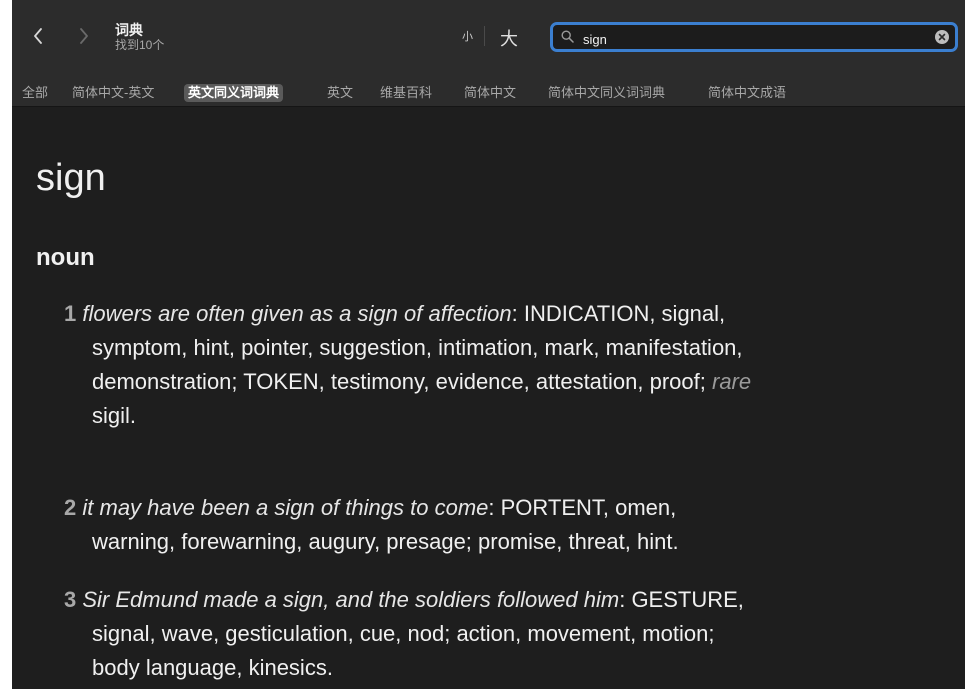 This screenshot has width=965, height=689. I want to click on close-icon, so click(942, 37).